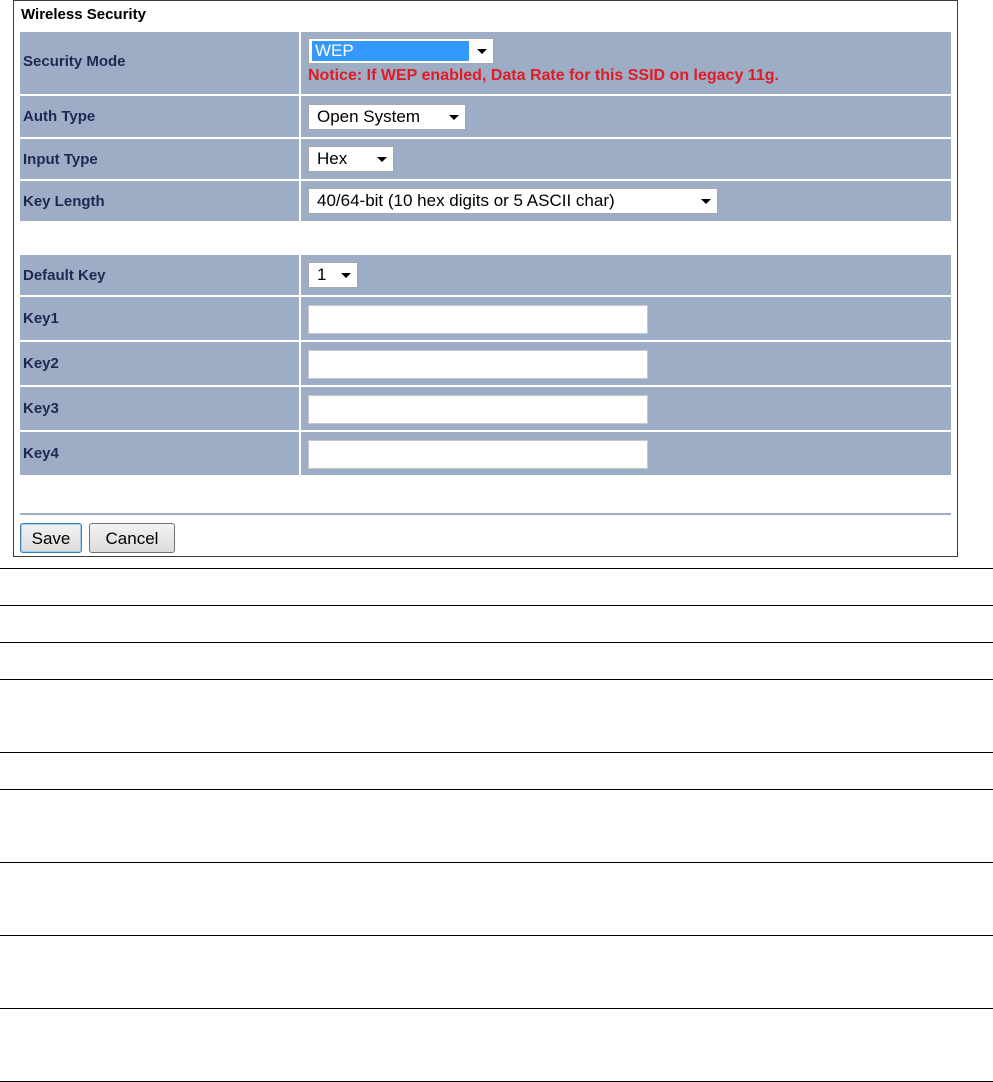 The width and height of the screenshot is (993, 1082). I want to click on cancel-button: Cancel, so click(132, 538).